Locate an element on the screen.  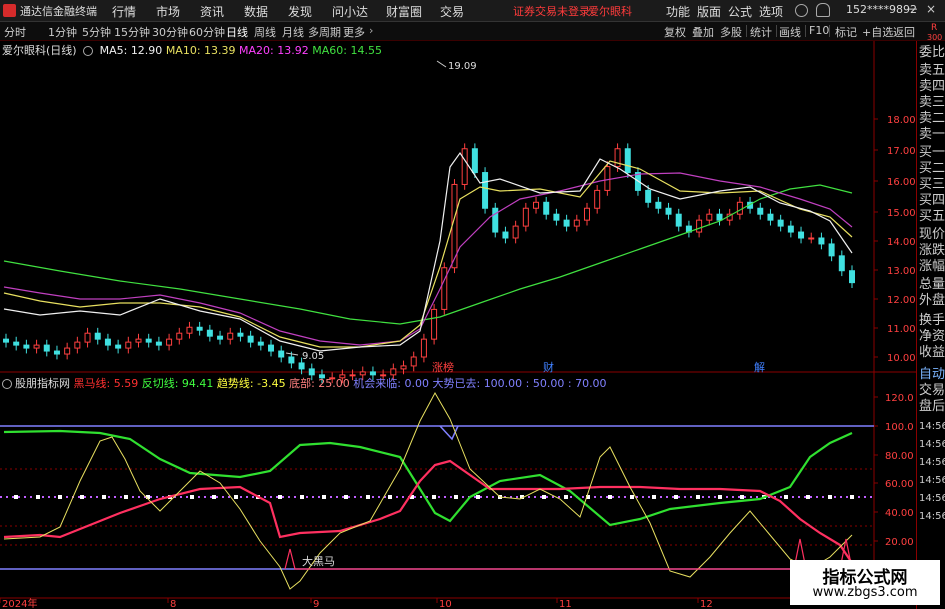
panel-item: 买五 is located at coordinates (932, 216).